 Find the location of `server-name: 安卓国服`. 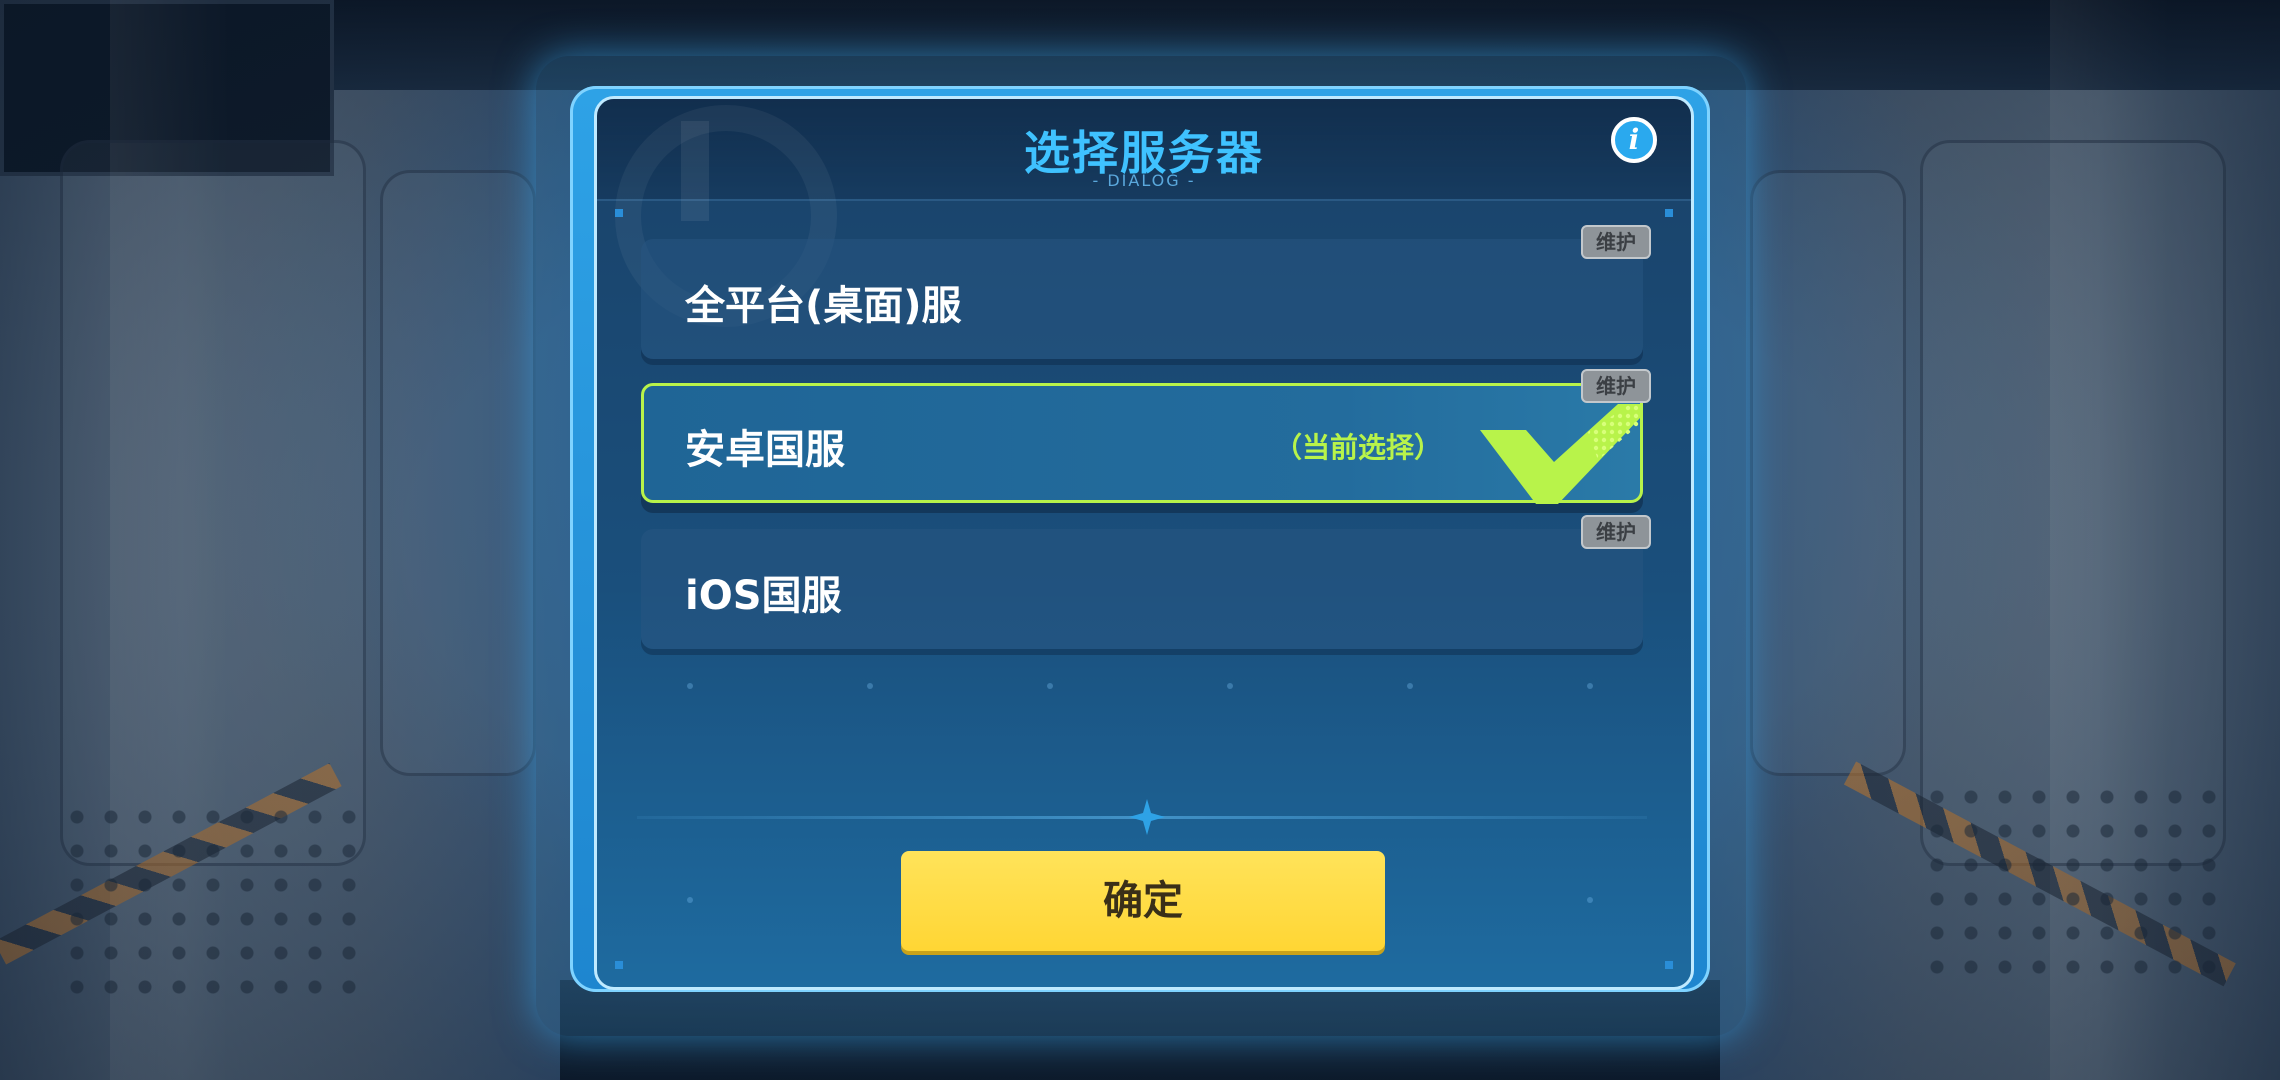

server-name: 安卓国服 is located at coordinates (765, 450).